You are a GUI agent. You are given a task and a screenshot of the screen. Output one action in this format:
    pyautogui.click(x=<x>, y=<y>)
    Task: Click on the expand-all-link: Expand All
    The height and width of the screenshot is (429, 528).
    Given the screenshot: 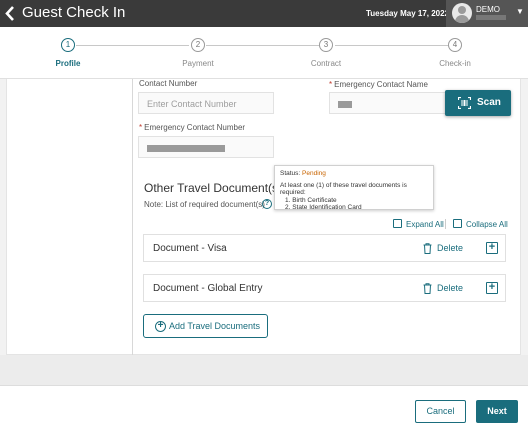 What is the action you would take?
    pyautogui.click(x=425, y=224)
    